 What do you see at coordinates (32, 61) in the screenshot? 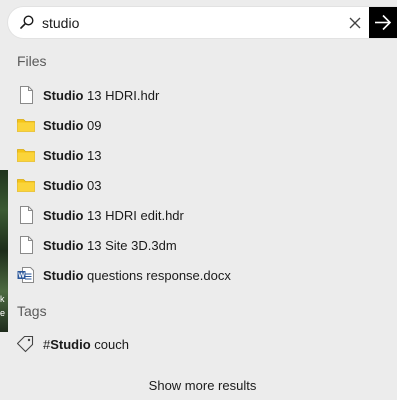
I see `files-section-title: Files` at bounding box center [32, 61].